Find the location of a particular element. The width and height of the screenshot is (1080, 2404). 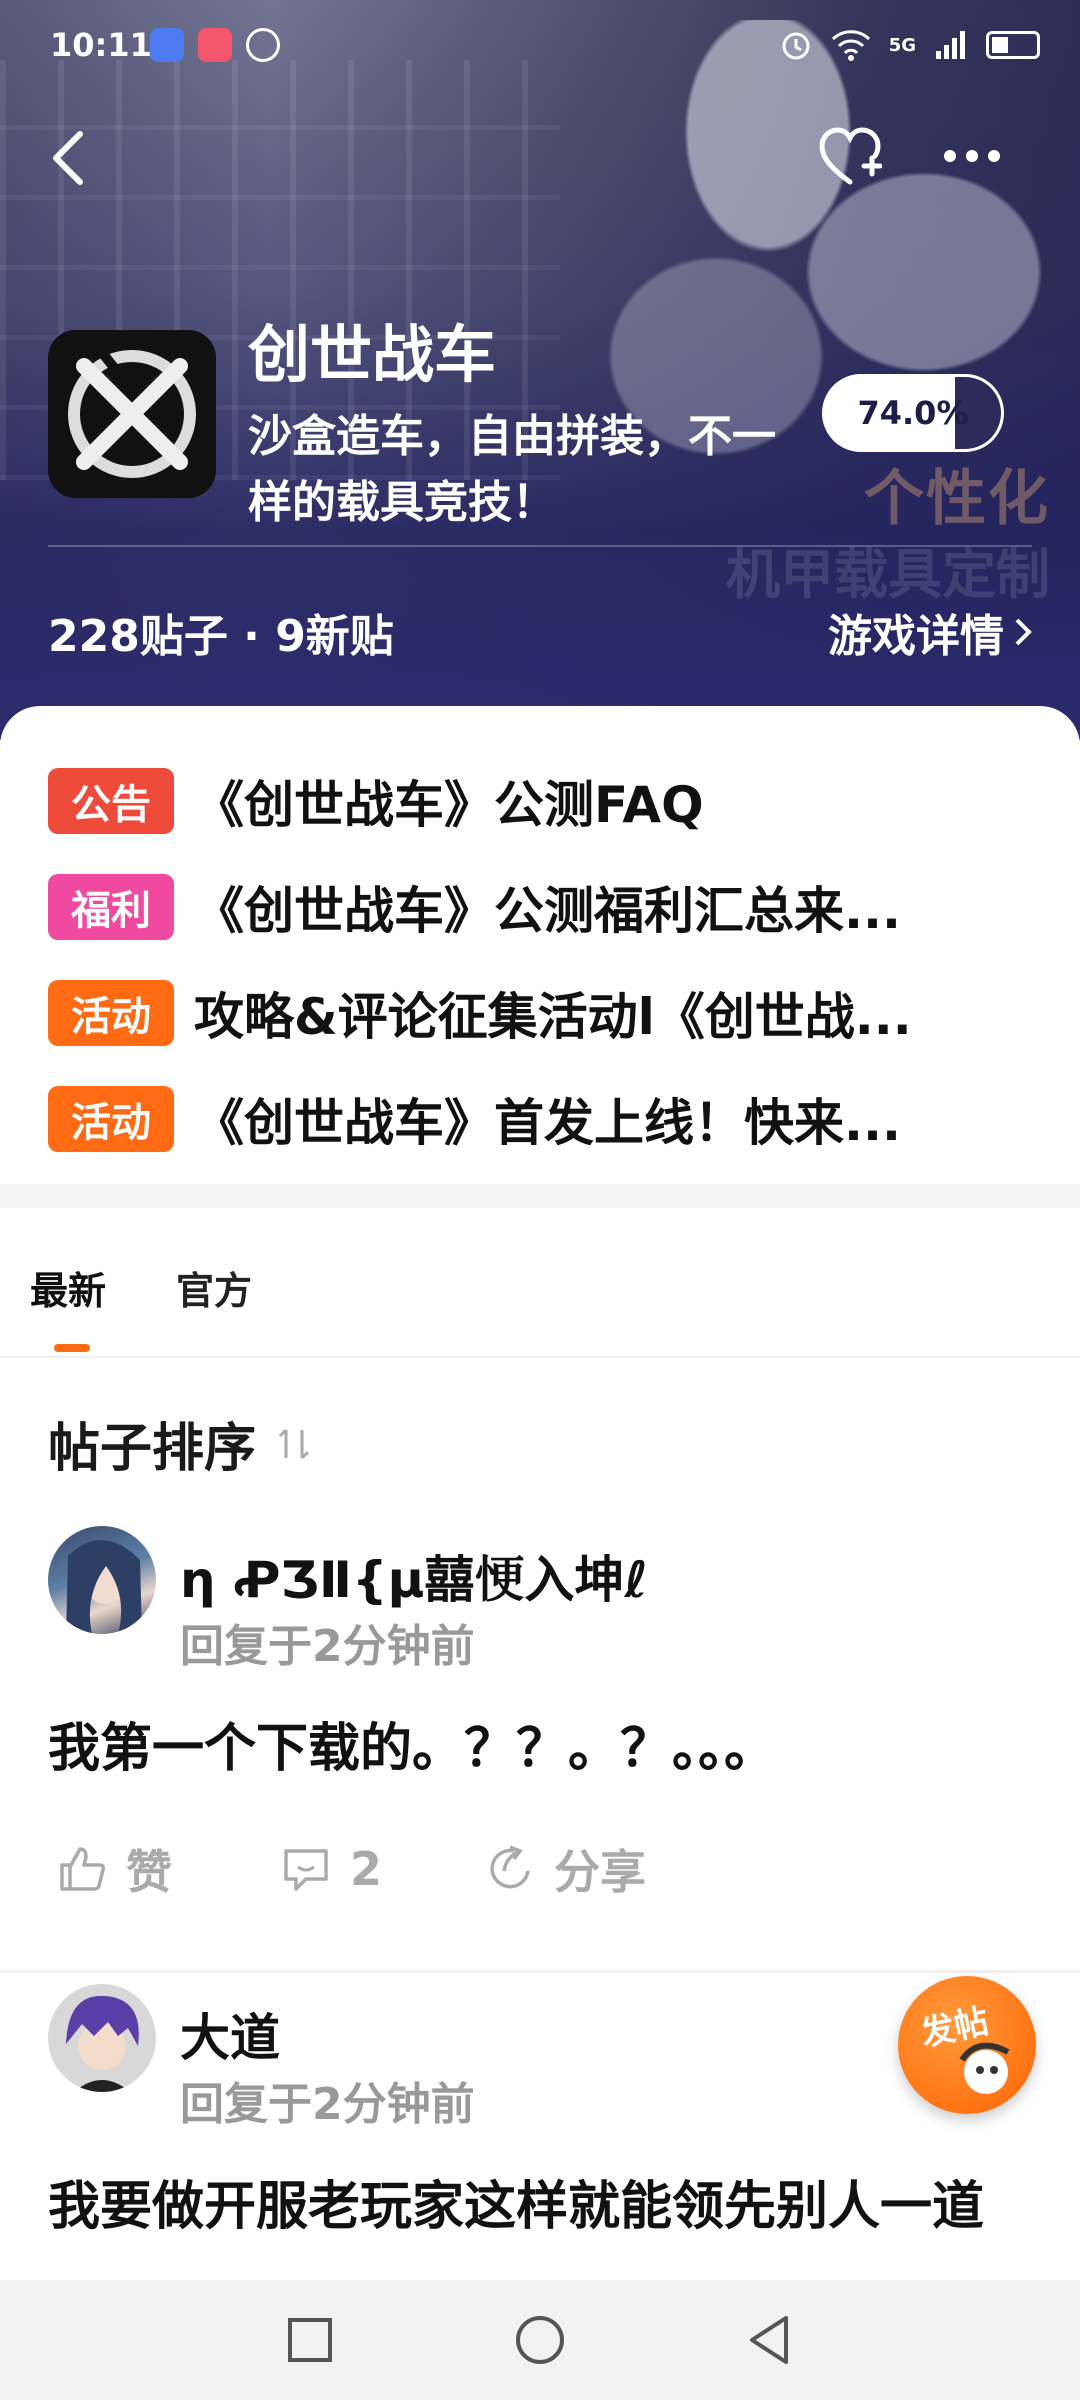

alarm-icon is located at coordinates (796, 46).